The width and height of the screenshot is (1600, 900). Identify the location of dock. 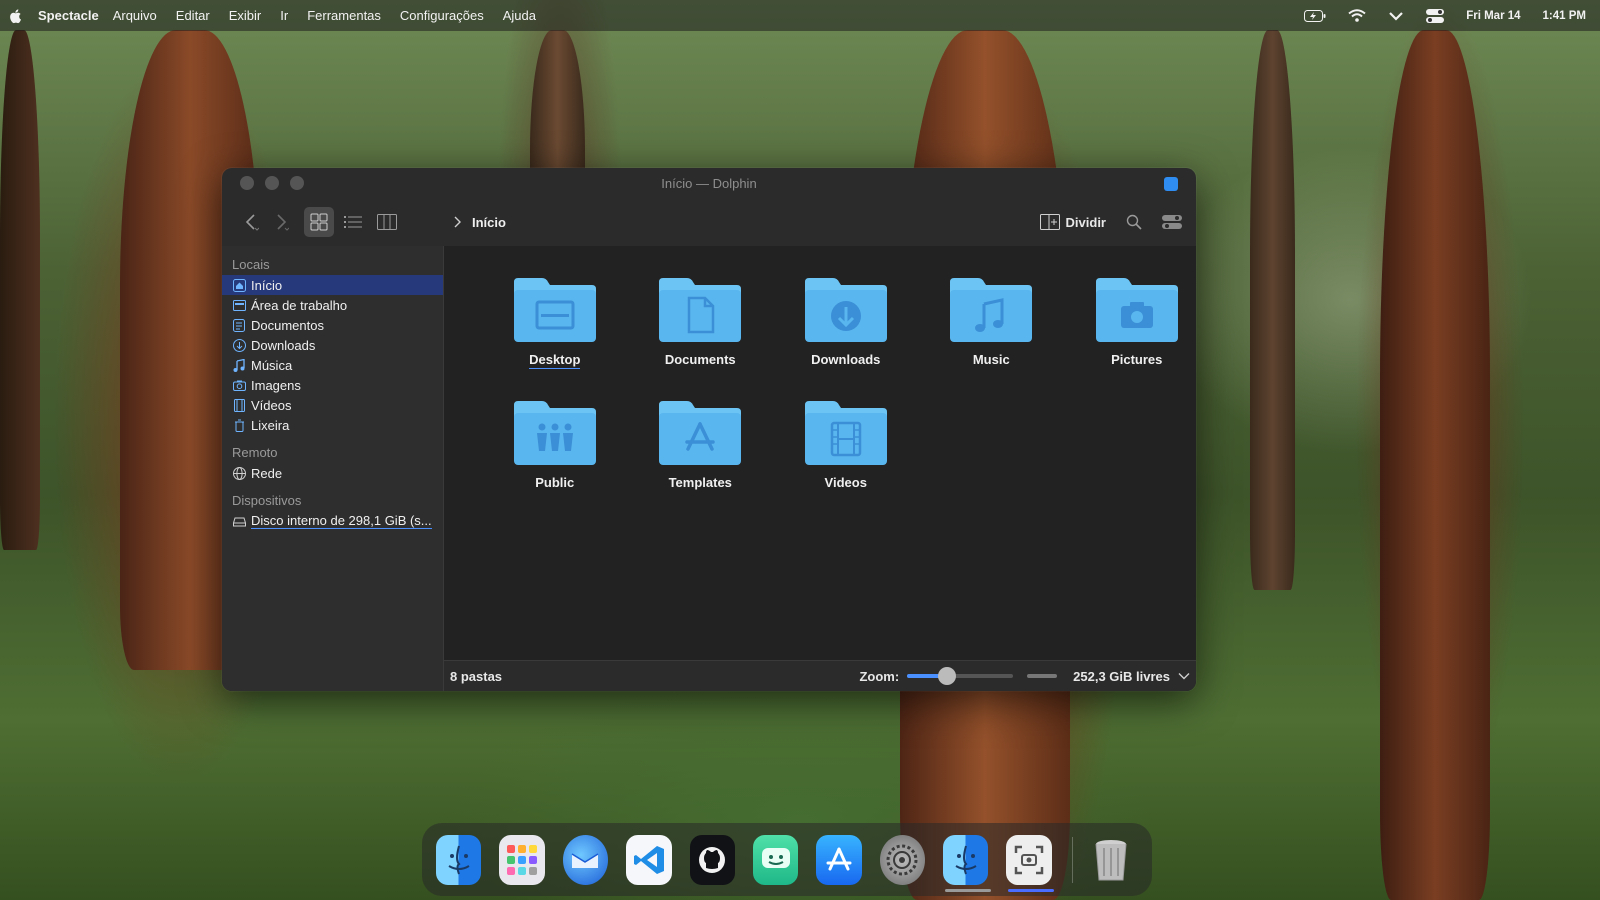
(787, 859).